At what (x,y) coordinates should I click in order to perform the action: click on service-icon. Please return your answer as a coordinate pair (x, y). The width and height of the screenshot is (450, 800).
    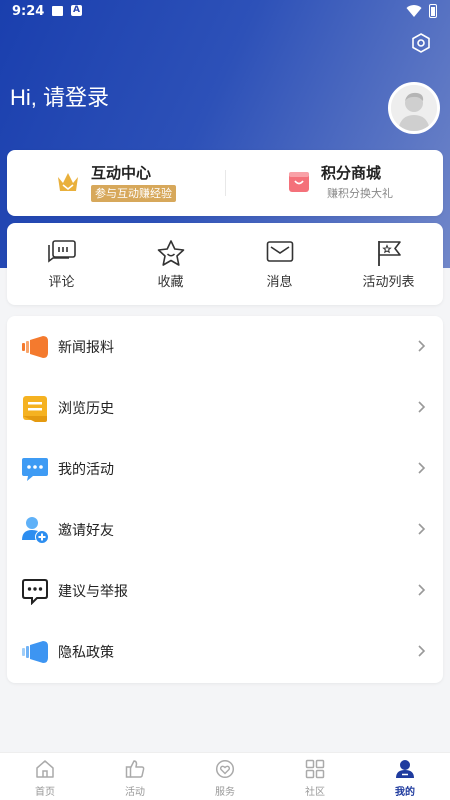
    Looking at the image, I should click on (225, 769).